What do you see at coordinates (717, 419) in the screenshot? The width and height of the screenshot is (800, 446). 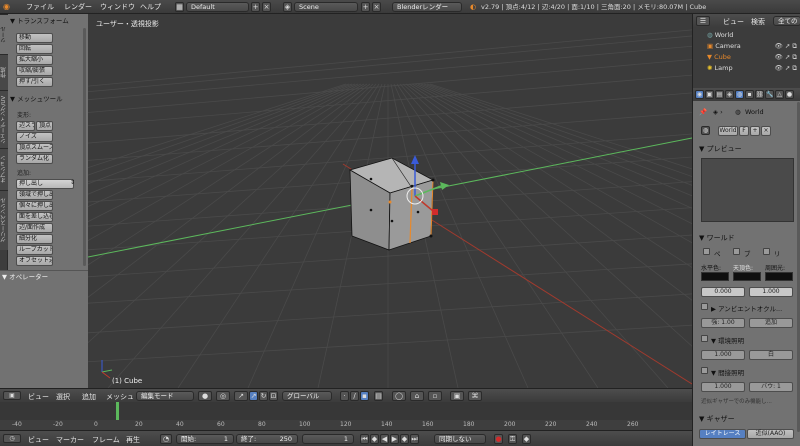 I see `gather-panel-header: ▼ ギャザー` at bounding box center [717, 419].